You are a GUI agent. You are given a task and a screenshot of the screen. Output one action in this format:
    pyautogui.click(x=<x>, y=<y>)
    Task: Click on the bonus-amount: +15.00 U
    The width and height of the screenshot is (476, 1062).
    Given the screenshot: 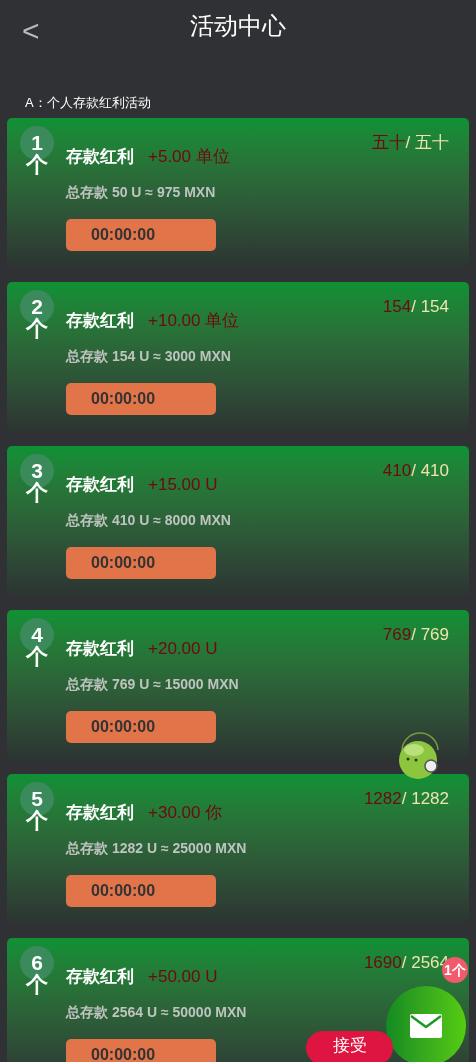 What is the action you would take?
    pyautogui.click(x=183, y=485)
    